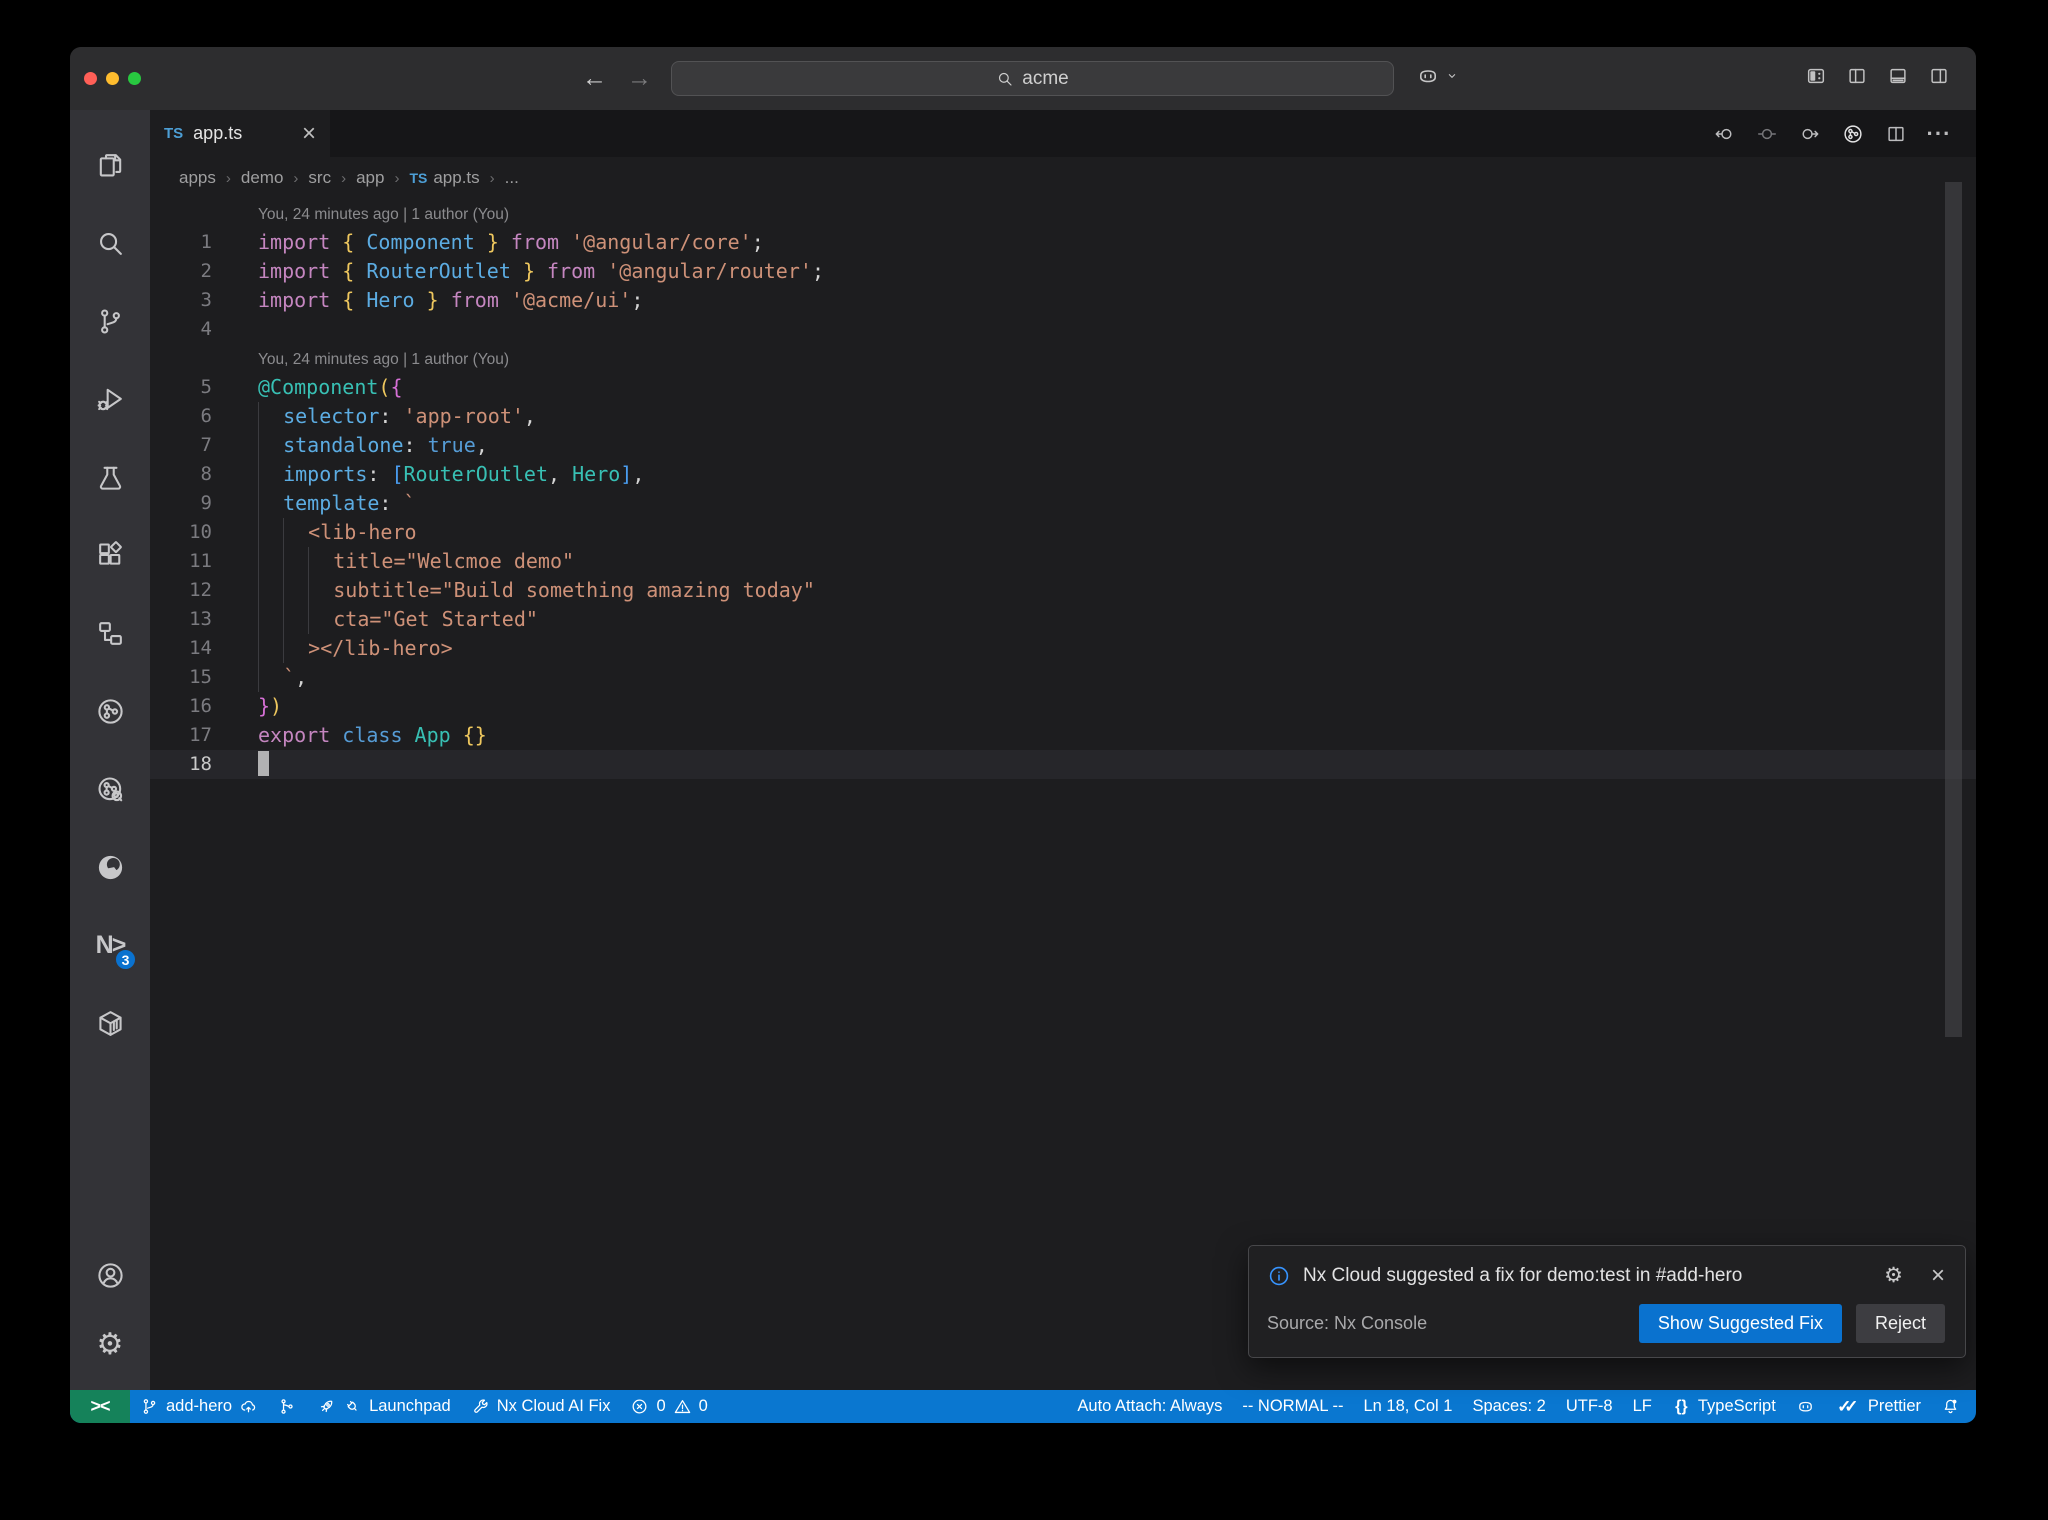 This screenshot has width=2048, height=1520. Describe the element at coordinates (110, 633) in the screenshot. I see `activity-item-project-hierarchy` at that location.